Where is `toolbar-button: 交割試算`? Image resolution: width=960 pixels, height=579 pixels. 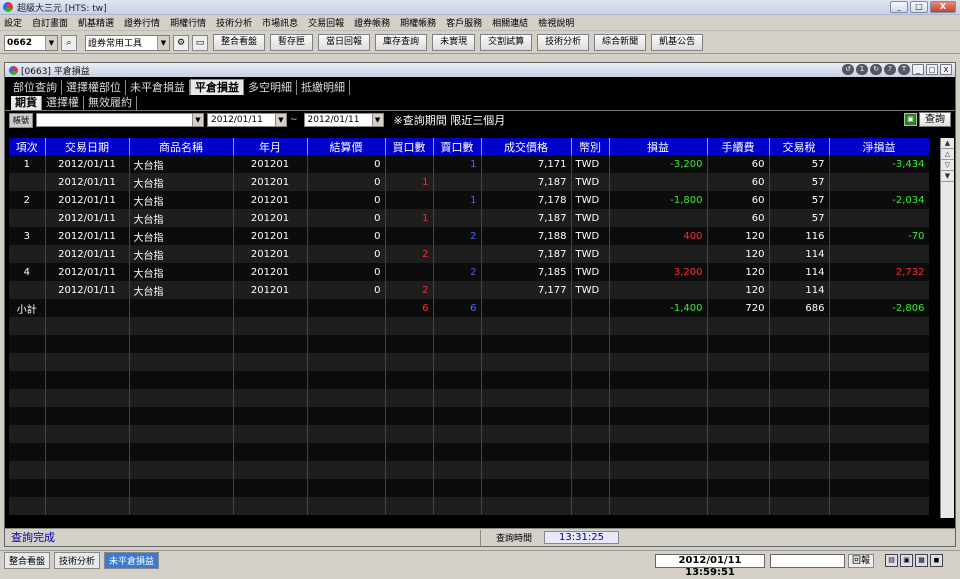
toolbar-button: 交割試算 is located at coordinates (506, 42).